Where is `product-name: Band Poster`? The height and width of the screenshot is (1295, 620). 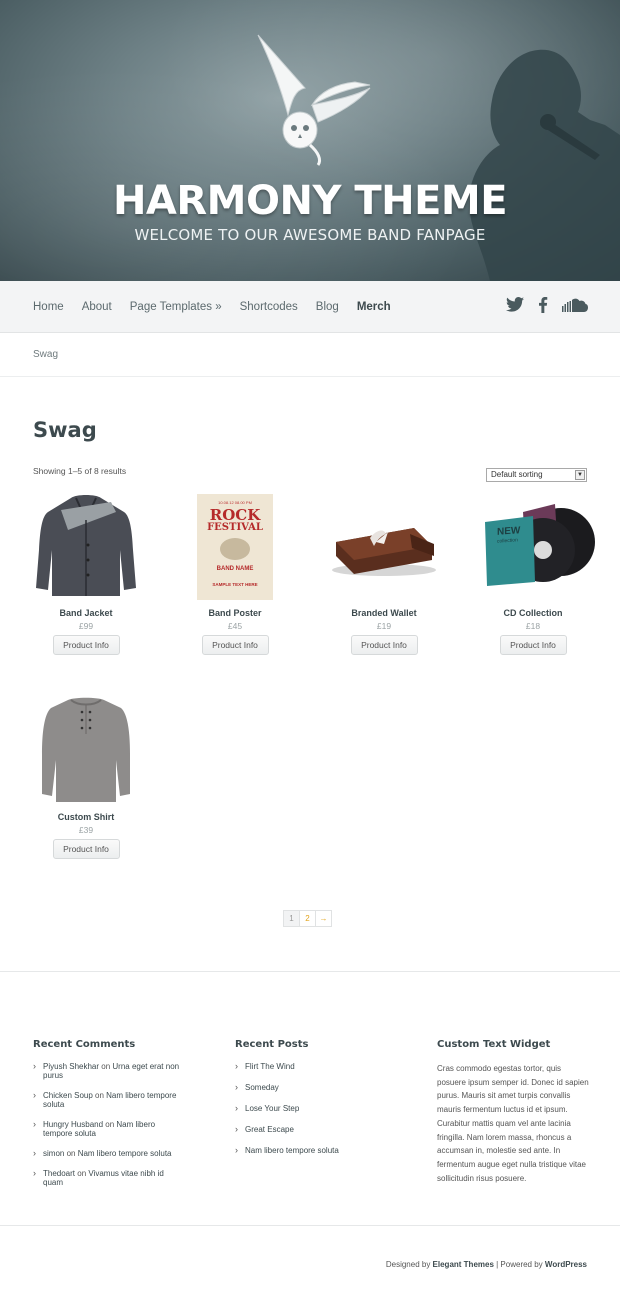
product-name: Band Poster is located at coordinates (235, 613).